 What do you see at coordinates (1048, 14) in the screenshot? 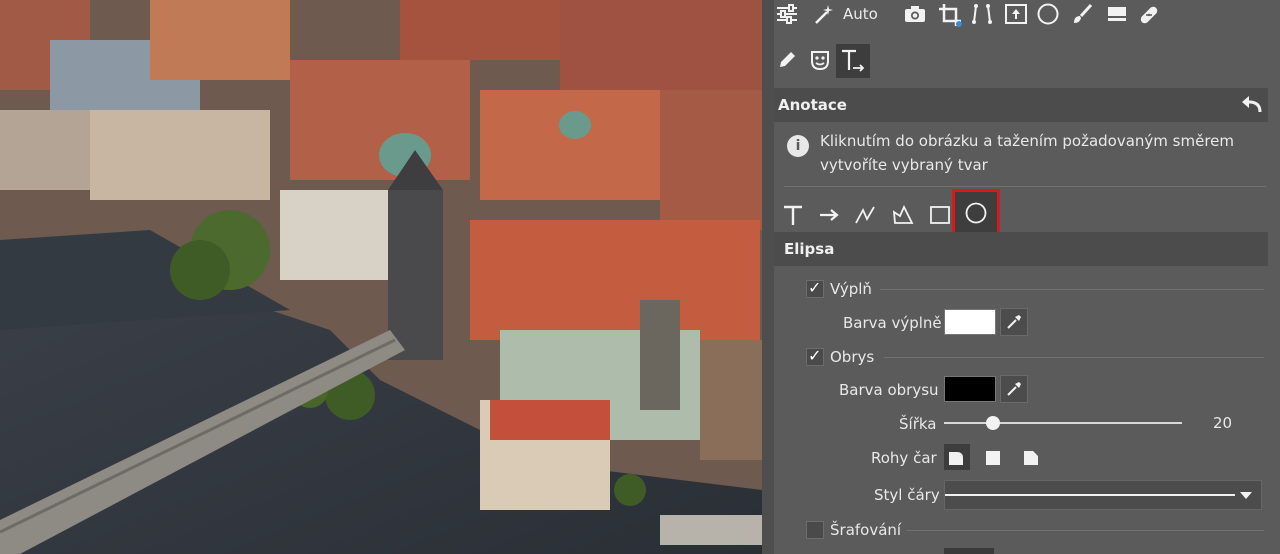
I see `circle-mask-icon` at bounding box center [1048, 14].